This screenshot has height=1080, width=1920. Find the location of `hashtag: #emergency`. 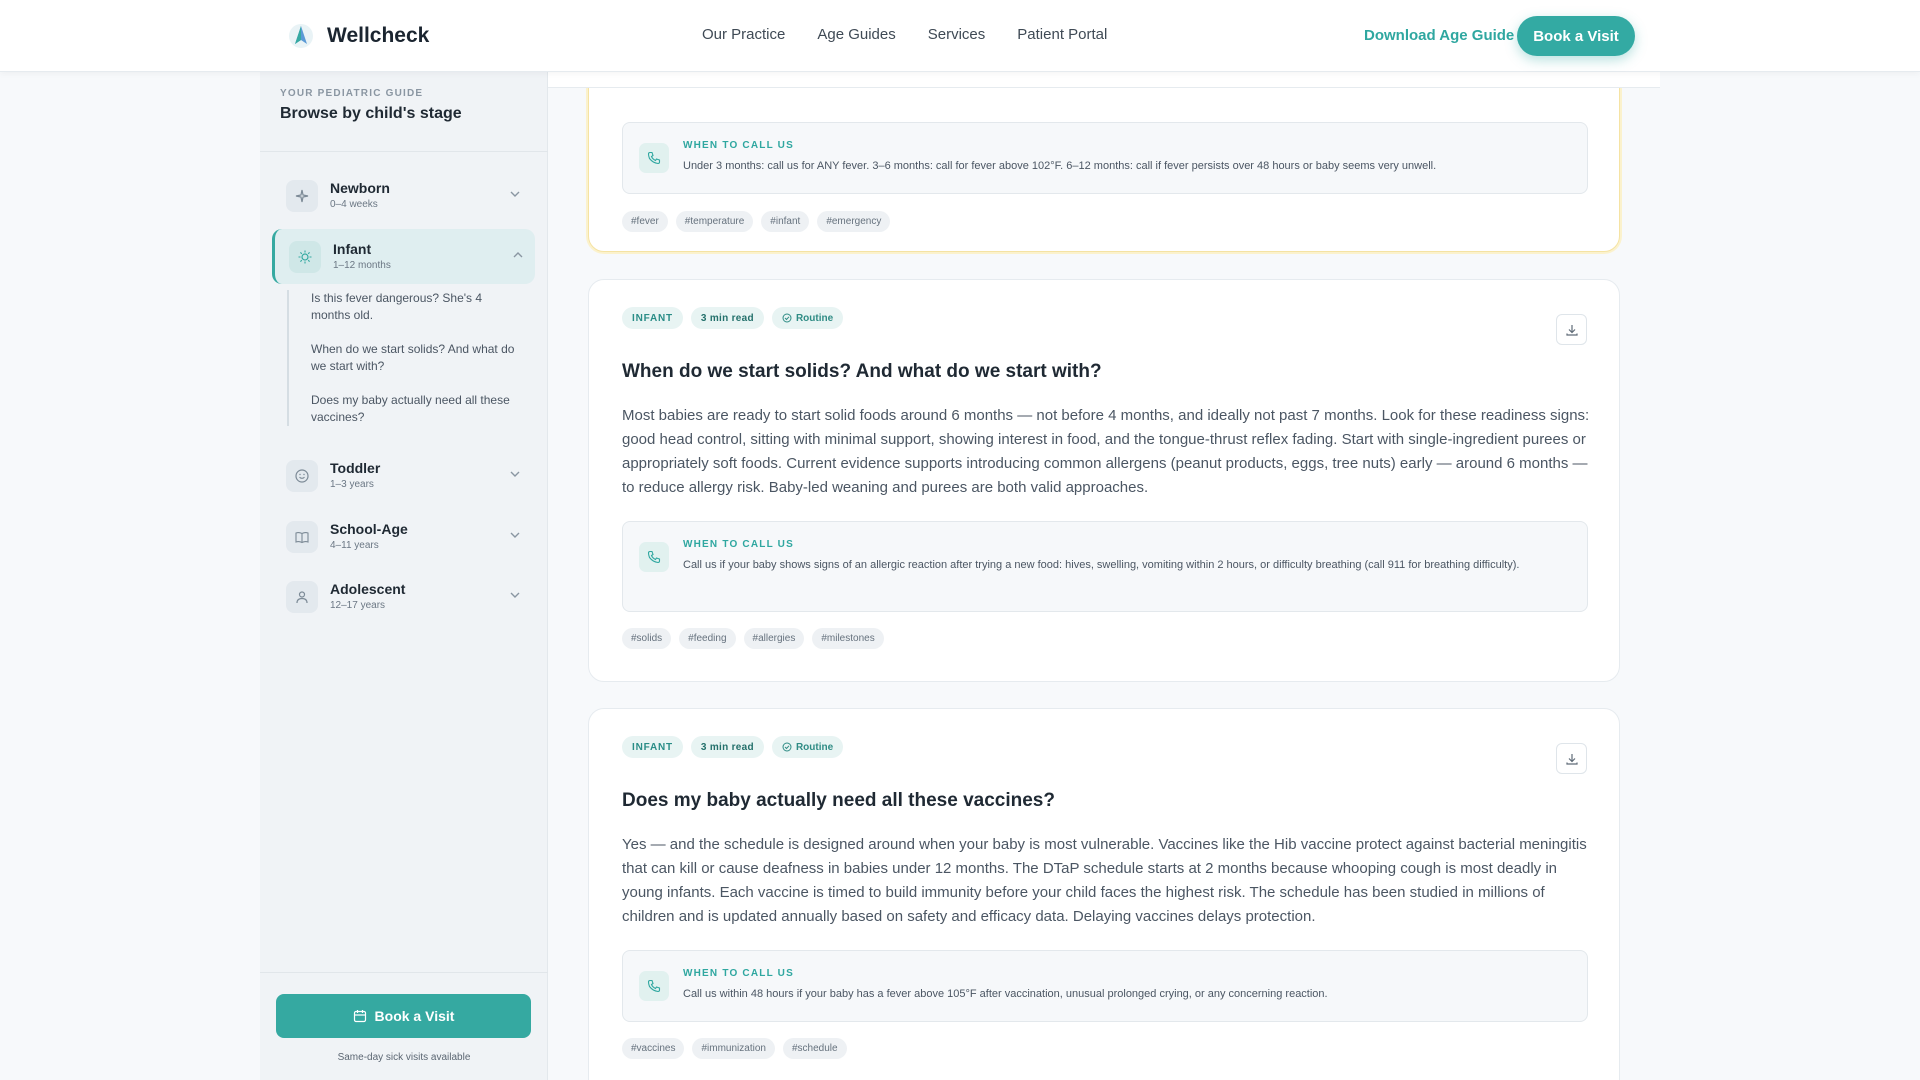

hashtag: #emergency is located at coordinates (854, 221).